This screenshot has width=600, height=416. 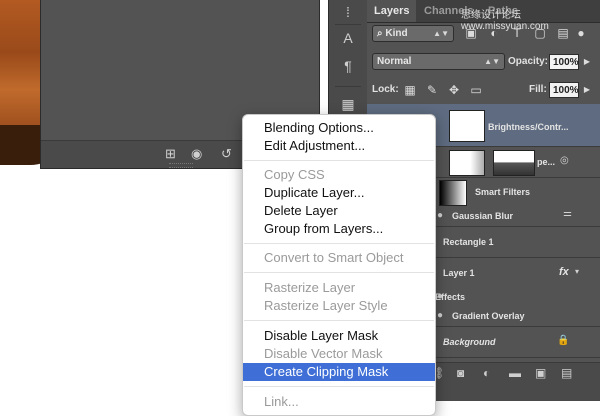 I want to click on lock-image-icon: ✎, so click(x=432, y=90).